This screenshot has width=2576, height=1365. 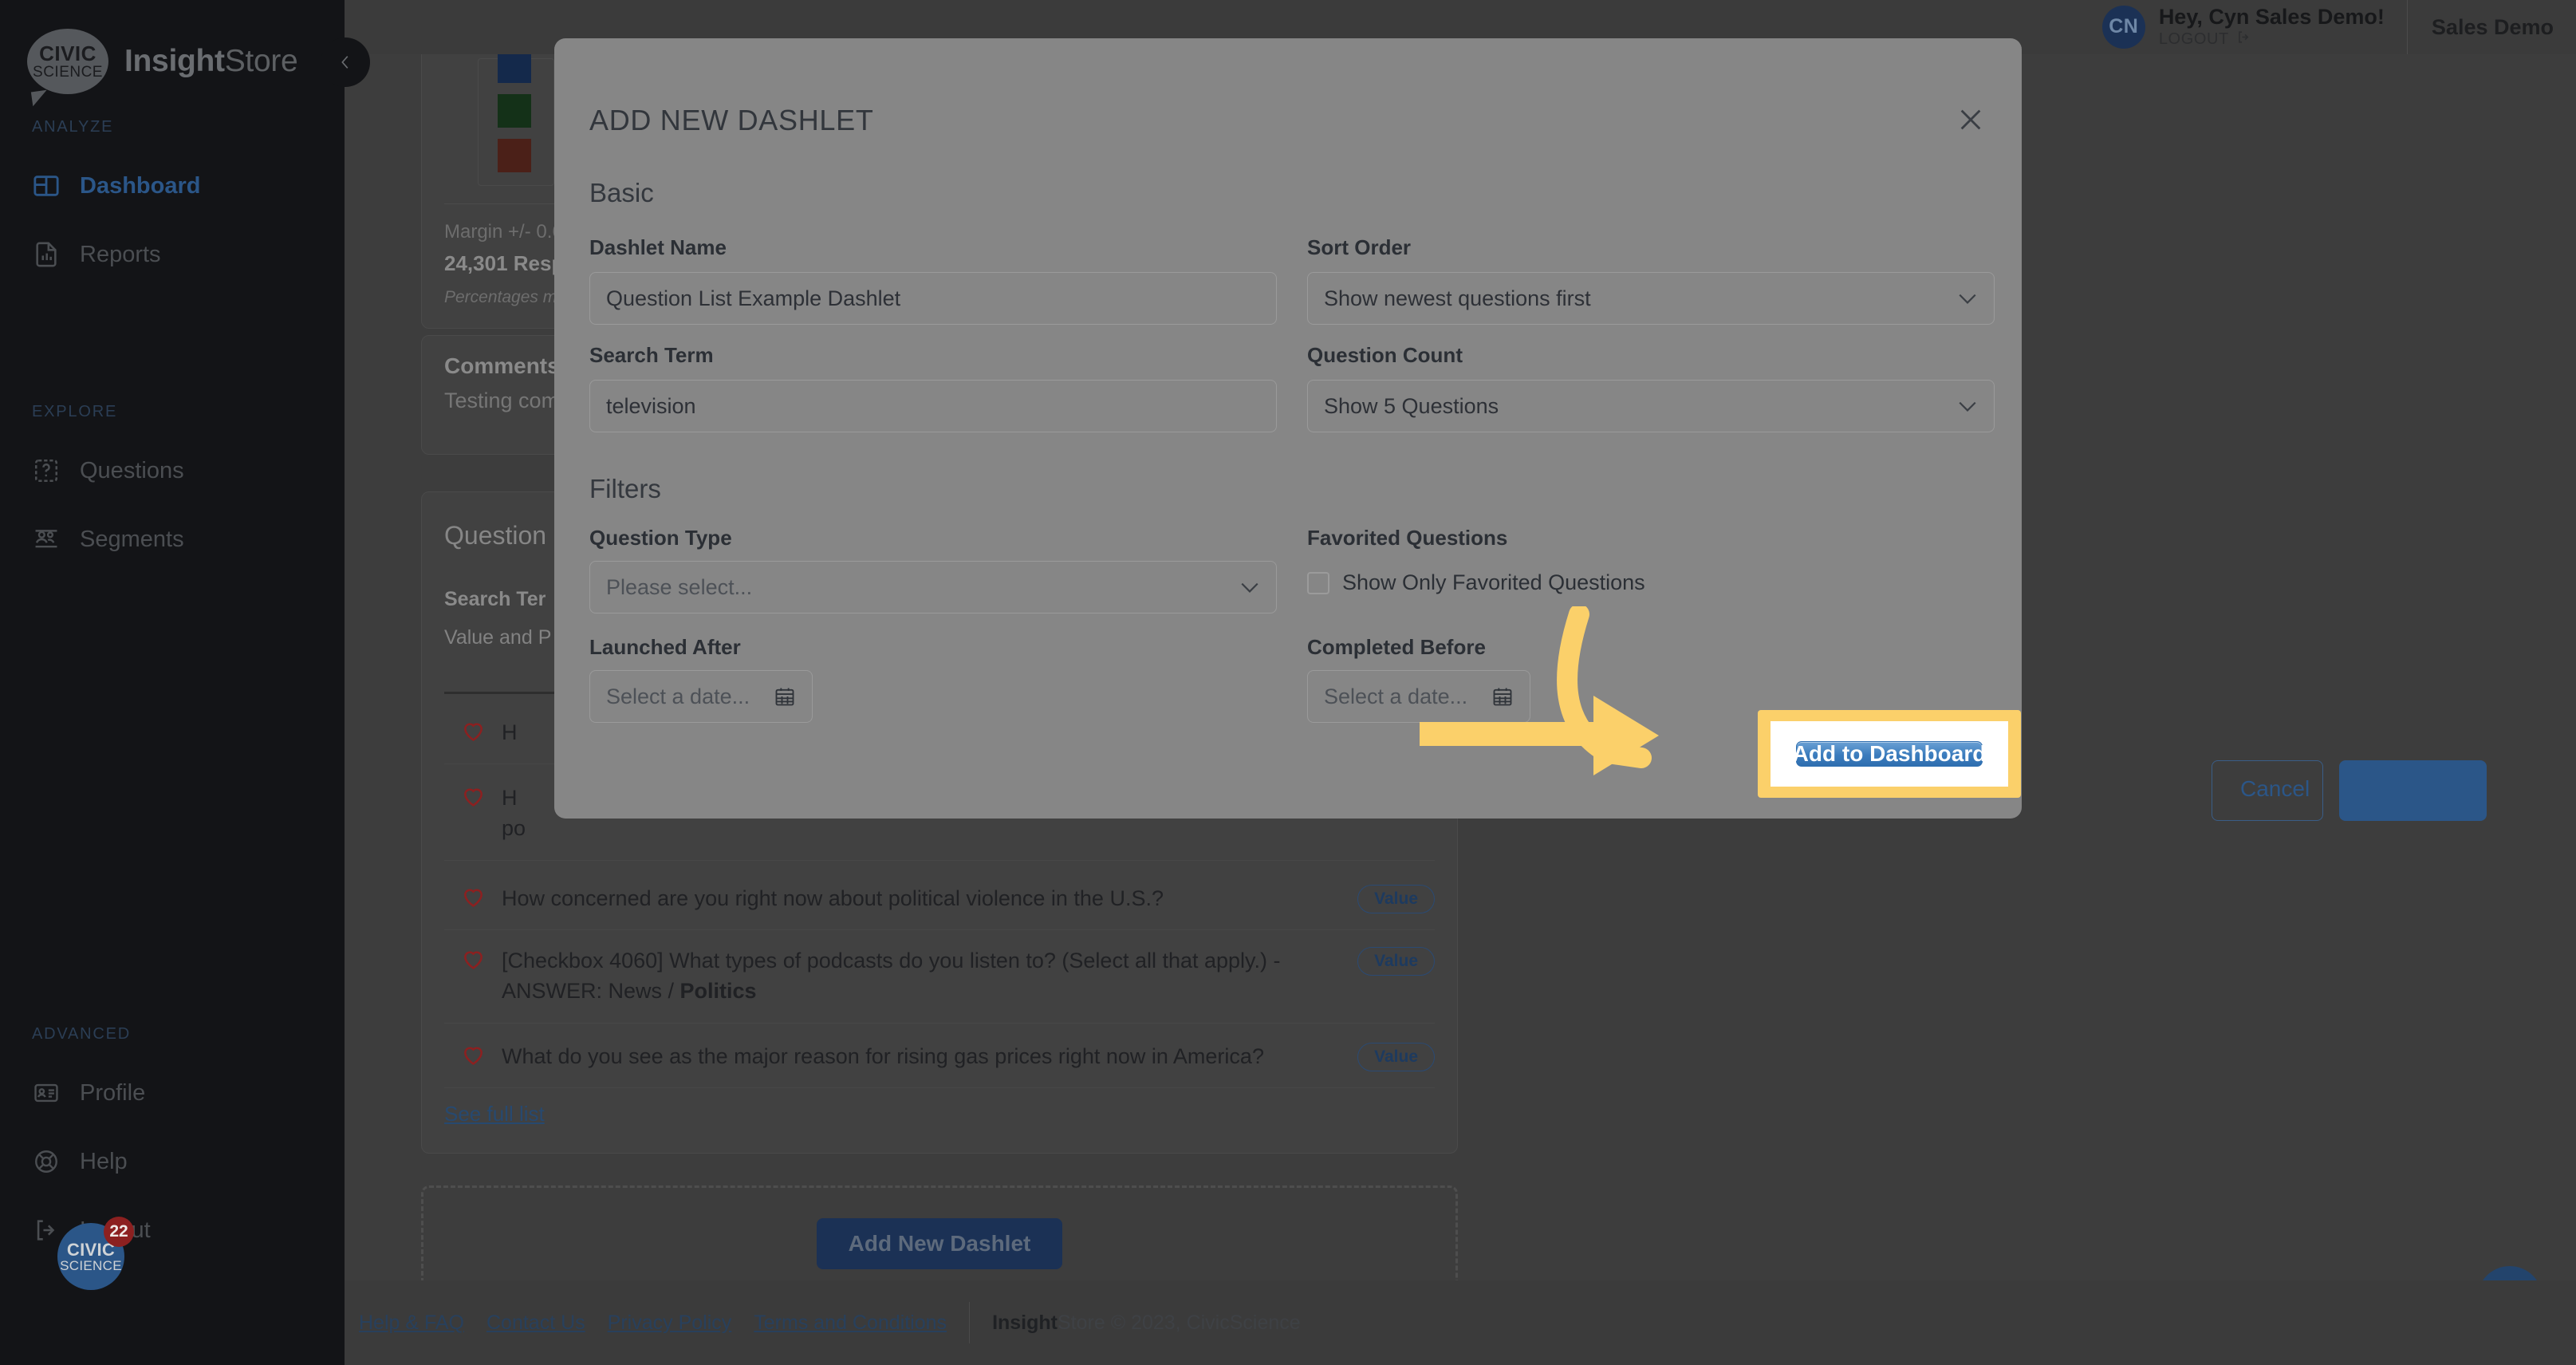 I want to click on help-widget-line-1: CIVIC, so click(x=91, y=1249).